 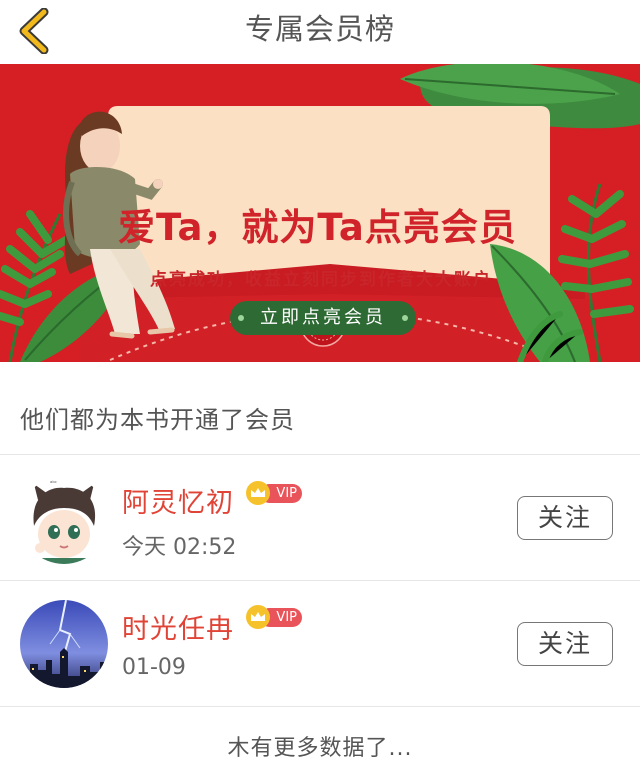 I want to click on cta-label: 立即点亮会员, so click(x=323, y=317).